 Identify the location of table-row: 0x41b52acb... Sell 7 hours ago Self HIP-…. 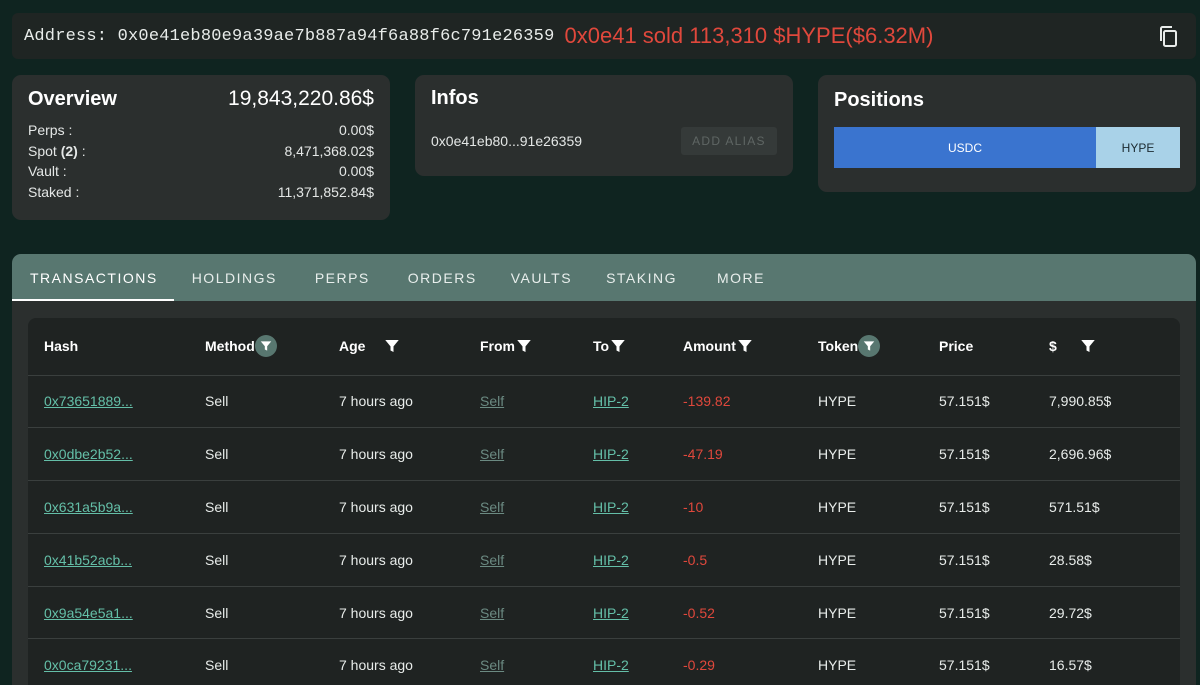
(604, 560).